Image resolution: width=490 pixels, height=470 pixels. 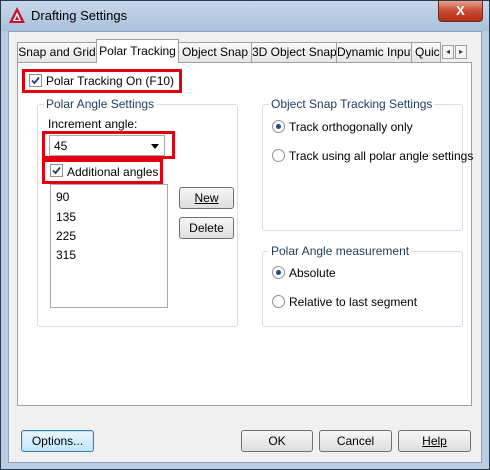 What do you see at coordinates (66, 236) in the screenshot?
I see `list-item: 225` at bounding box center [66, 236].